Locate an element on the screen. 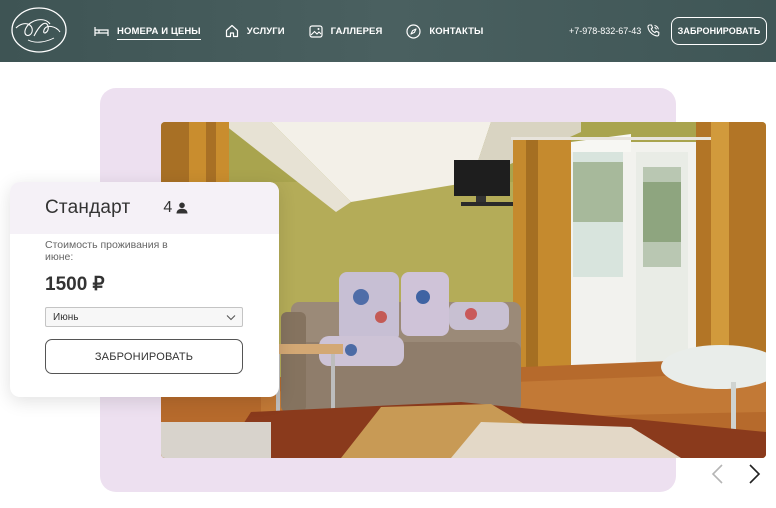 This screenshot has height=508, width=776. bed-icon is located at coordinates (101, 31).